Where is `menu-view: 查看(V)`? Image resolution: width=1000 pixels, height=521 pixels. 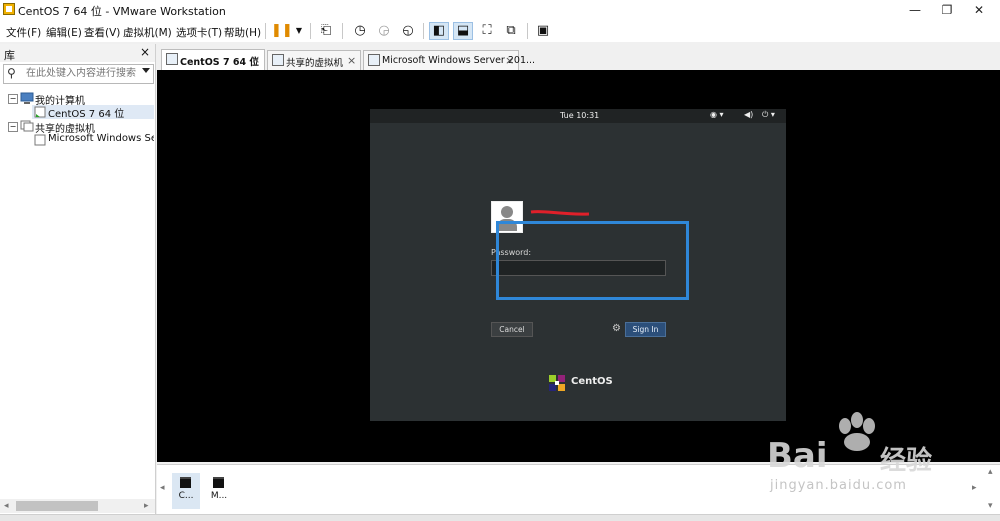
menu-view: 查看(V) is located at coordinates (102, 32).